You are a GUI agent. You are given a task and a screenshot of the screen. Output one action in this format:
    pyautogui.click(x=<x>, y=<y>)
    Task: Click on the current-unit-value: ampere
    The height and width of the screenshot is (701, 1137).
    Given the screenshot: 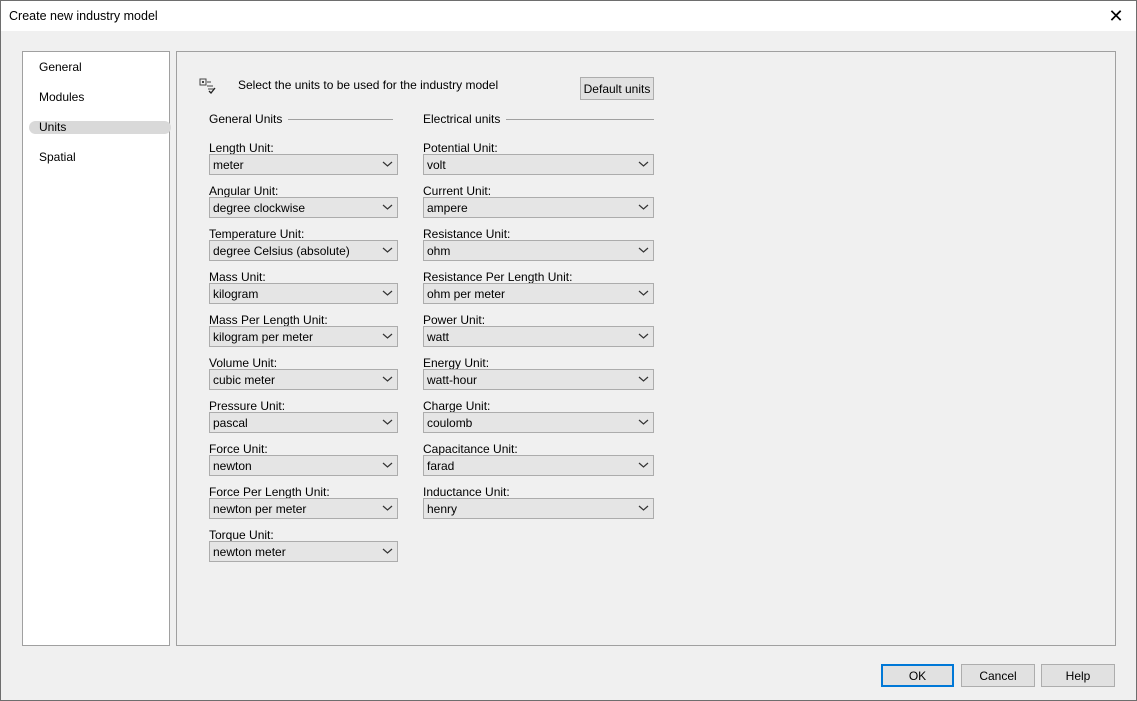 What is the action you would take?
    pyautogui.click(x=447, y=208)
    